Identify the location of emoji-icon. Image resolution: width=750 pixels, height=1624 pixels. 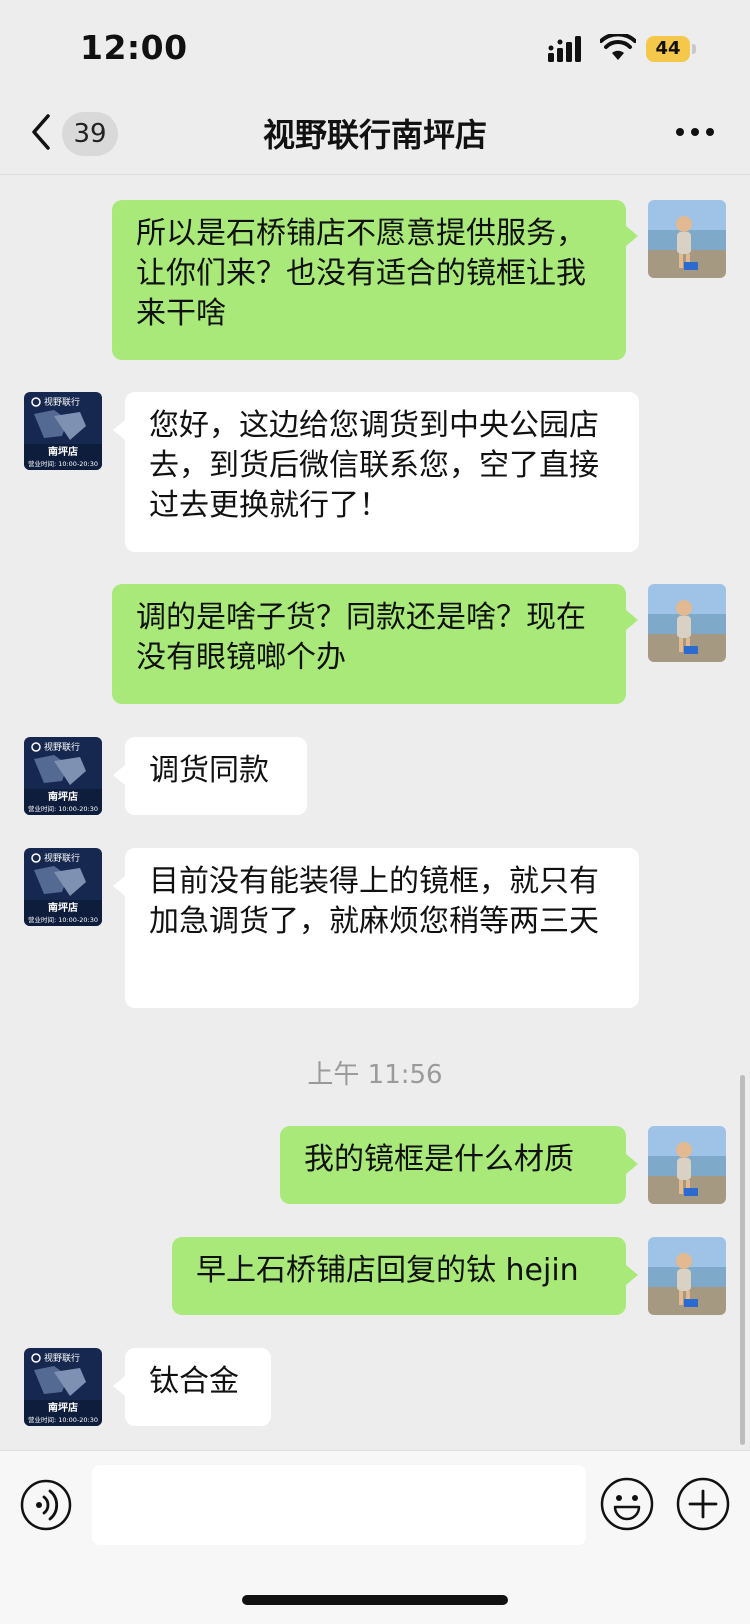
(627, 1504).